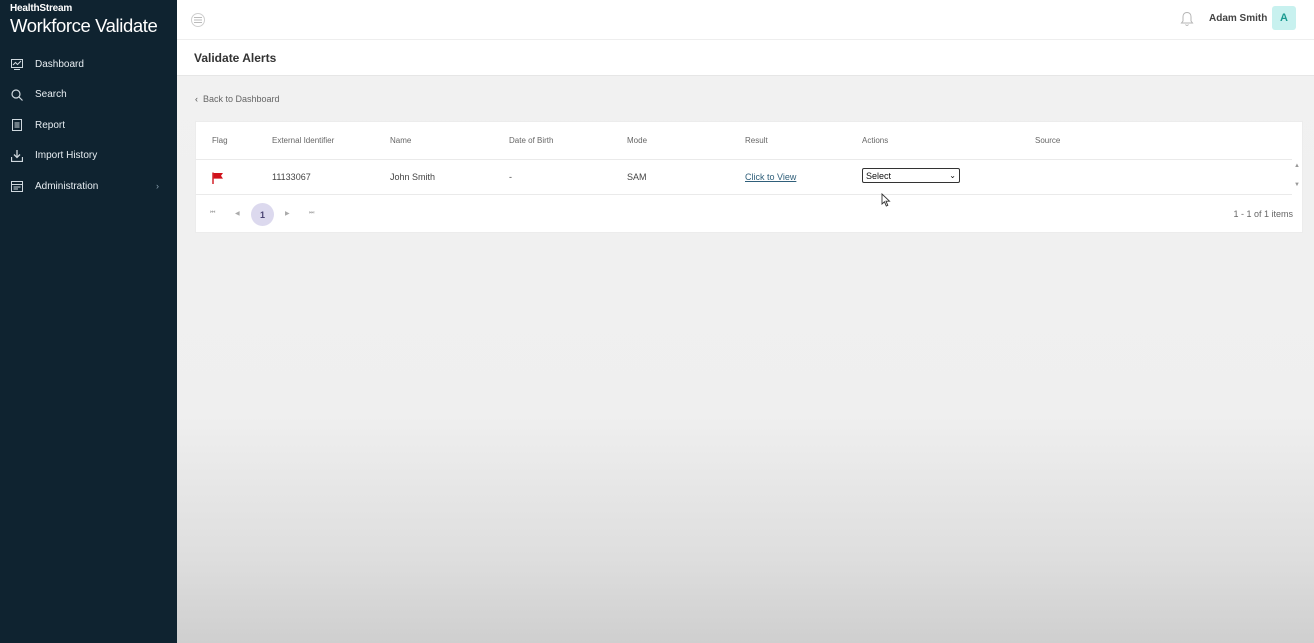  What do you see at coordinates (88, 64) in the screenshot?
I see `sidebar-item-dashboard: Dashboard` at bounding box center [88, 64].